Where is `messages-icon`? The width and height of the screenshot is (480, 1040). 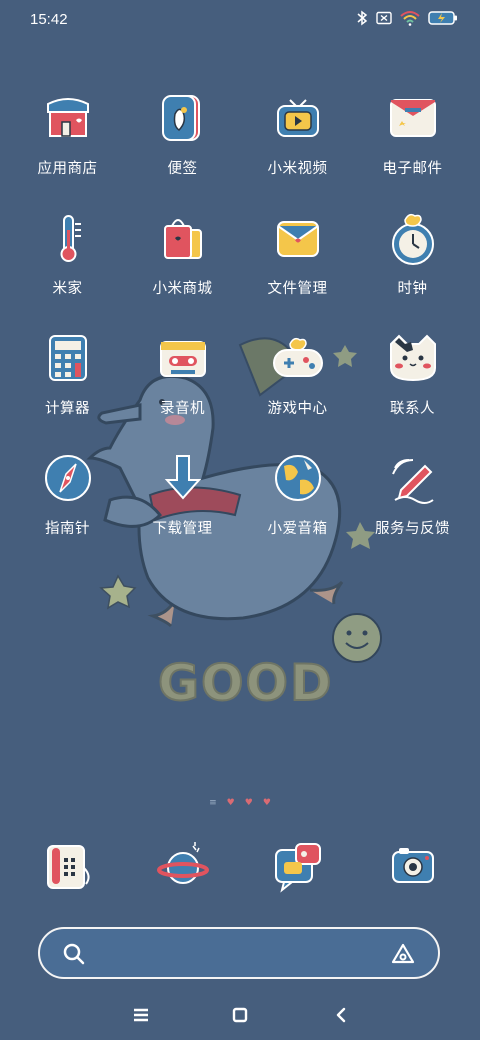
messages-icon is located at coordinates (298, 866).